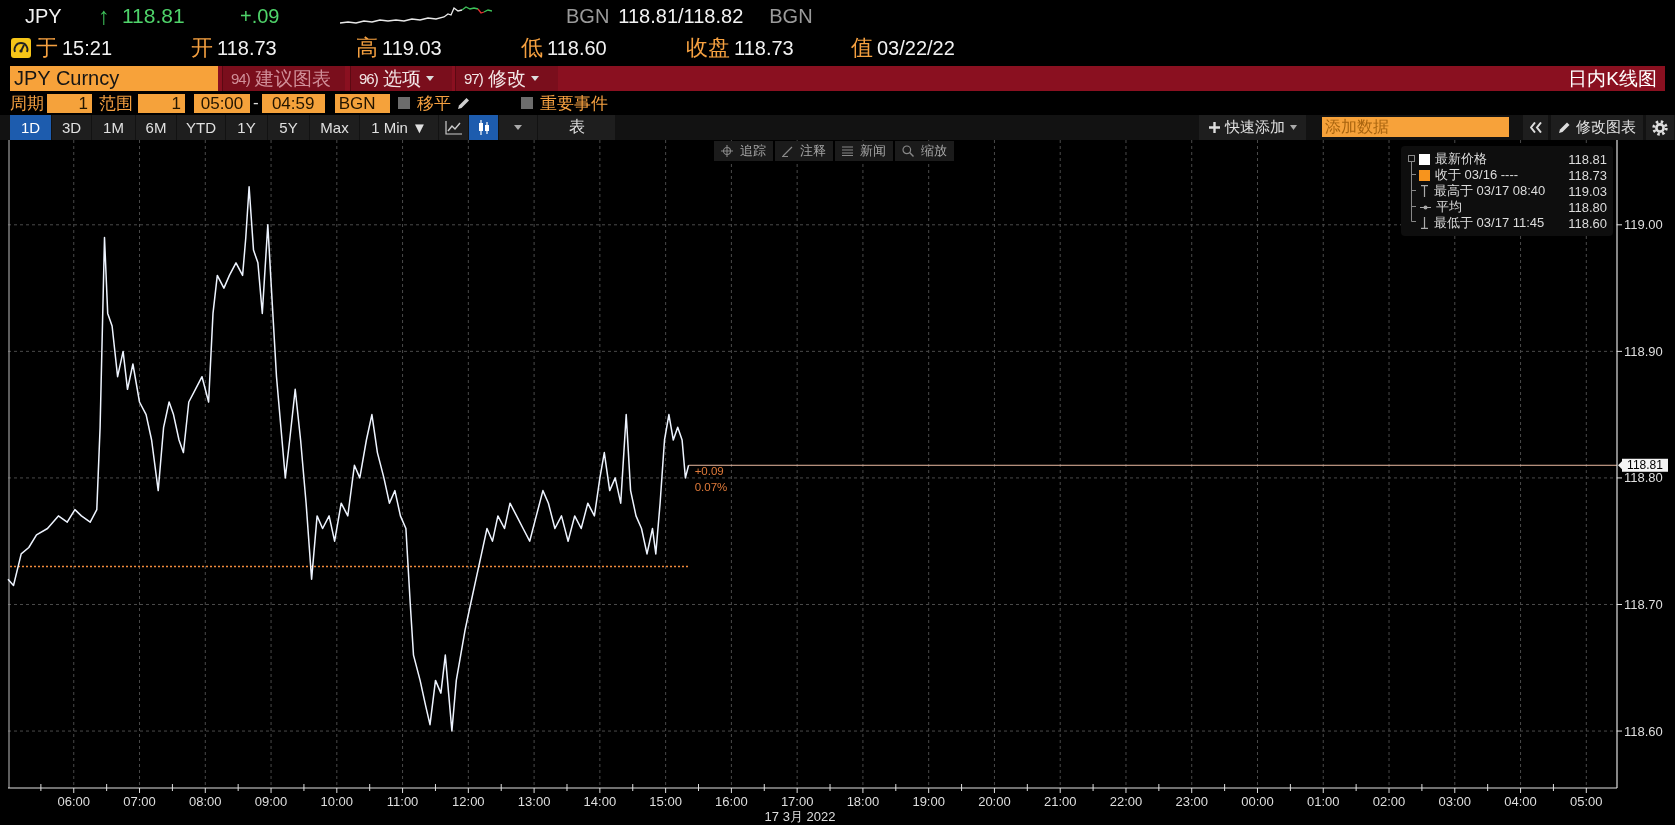  What do you see at coordinates (924, 151) in the screenshot?
I see `chart-tool-button: 缩放` at bounding box center [924, 151].